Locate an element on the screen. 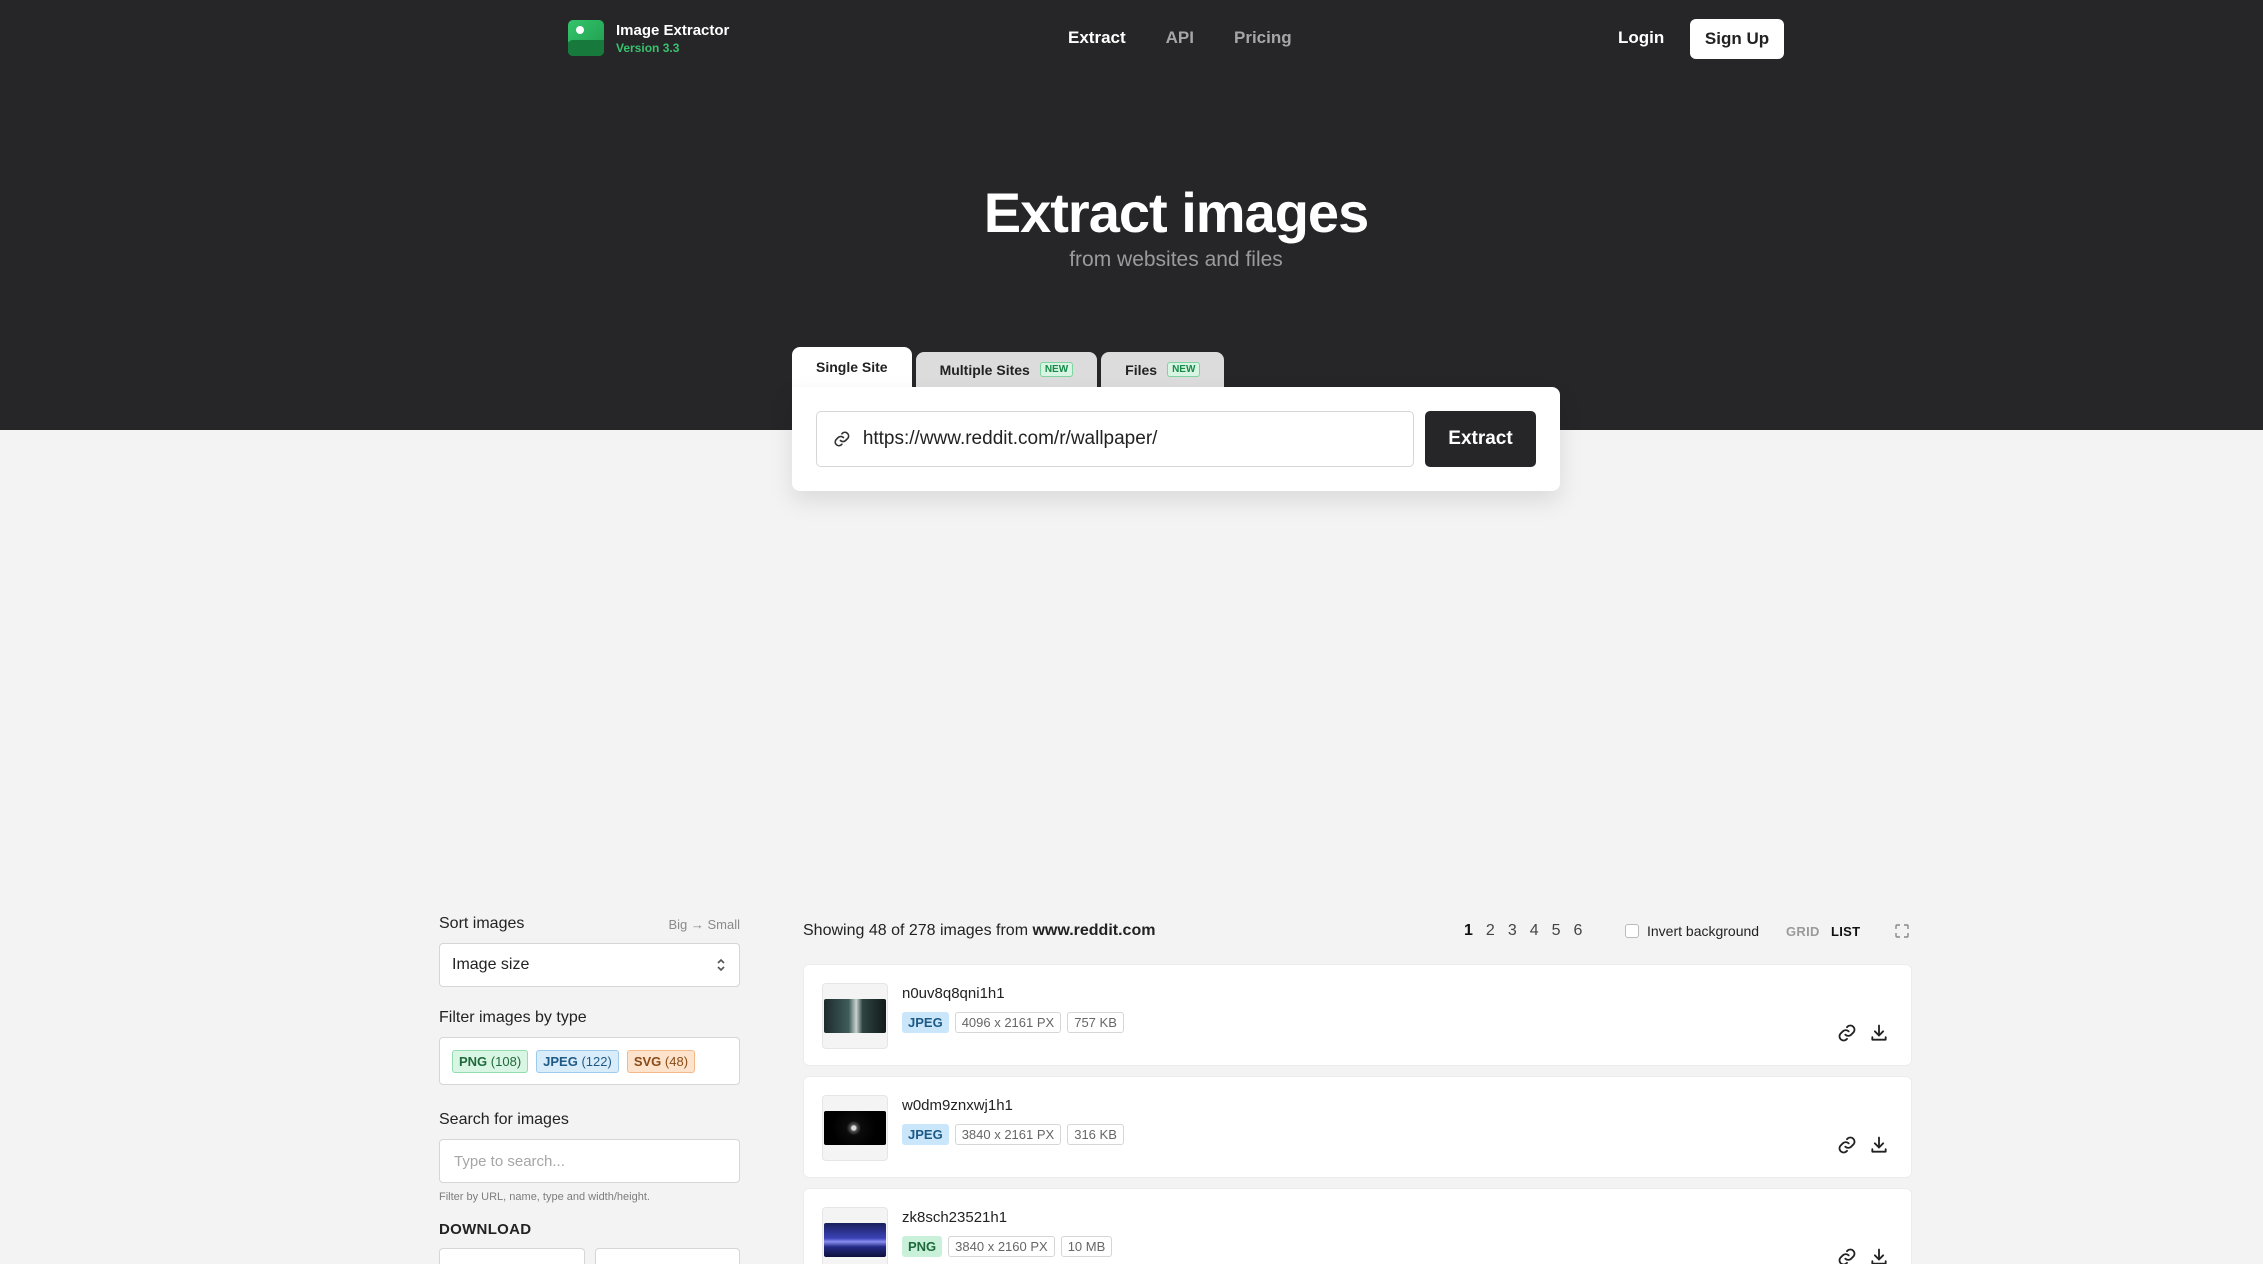 The height and width of the screenshot is (1264, 2263). sort-direction: Big → Small is located at coordinates (704, 924).